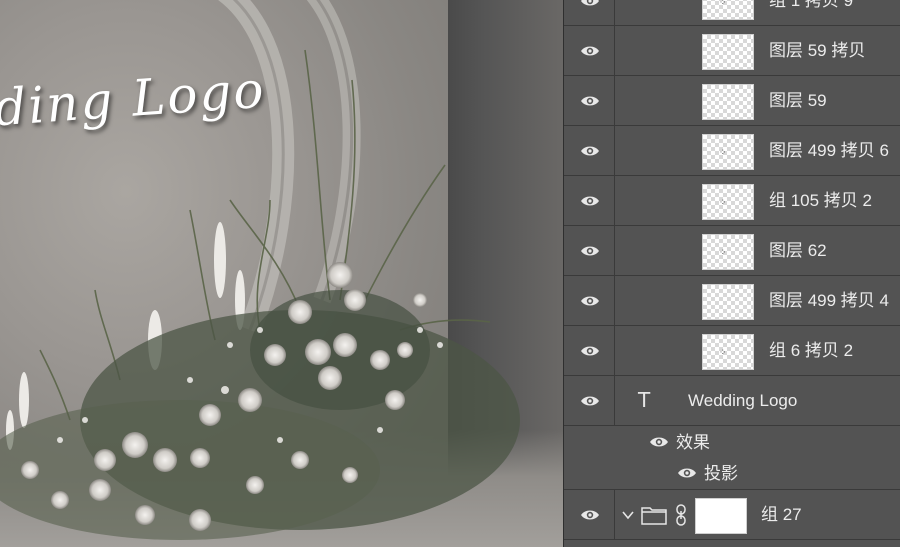  I want to click on layer-name: 图层 62, so click(798, 250).